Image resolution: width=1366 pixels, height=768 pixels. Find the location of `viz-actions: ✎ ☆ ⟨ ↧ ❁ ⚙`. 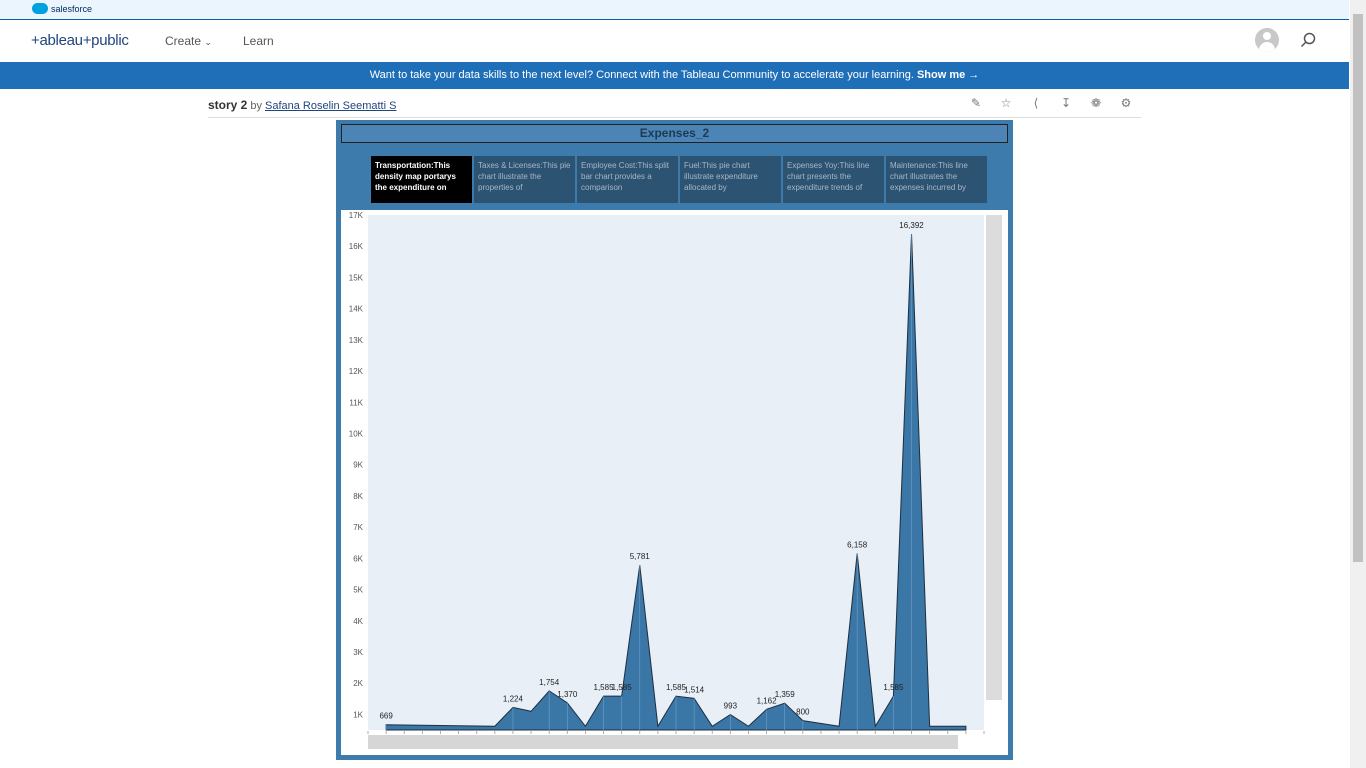

viz-actions: ✎ ☆ ⟨ ↧ ❁ ⚙ is located at coordinates (1051, 103).